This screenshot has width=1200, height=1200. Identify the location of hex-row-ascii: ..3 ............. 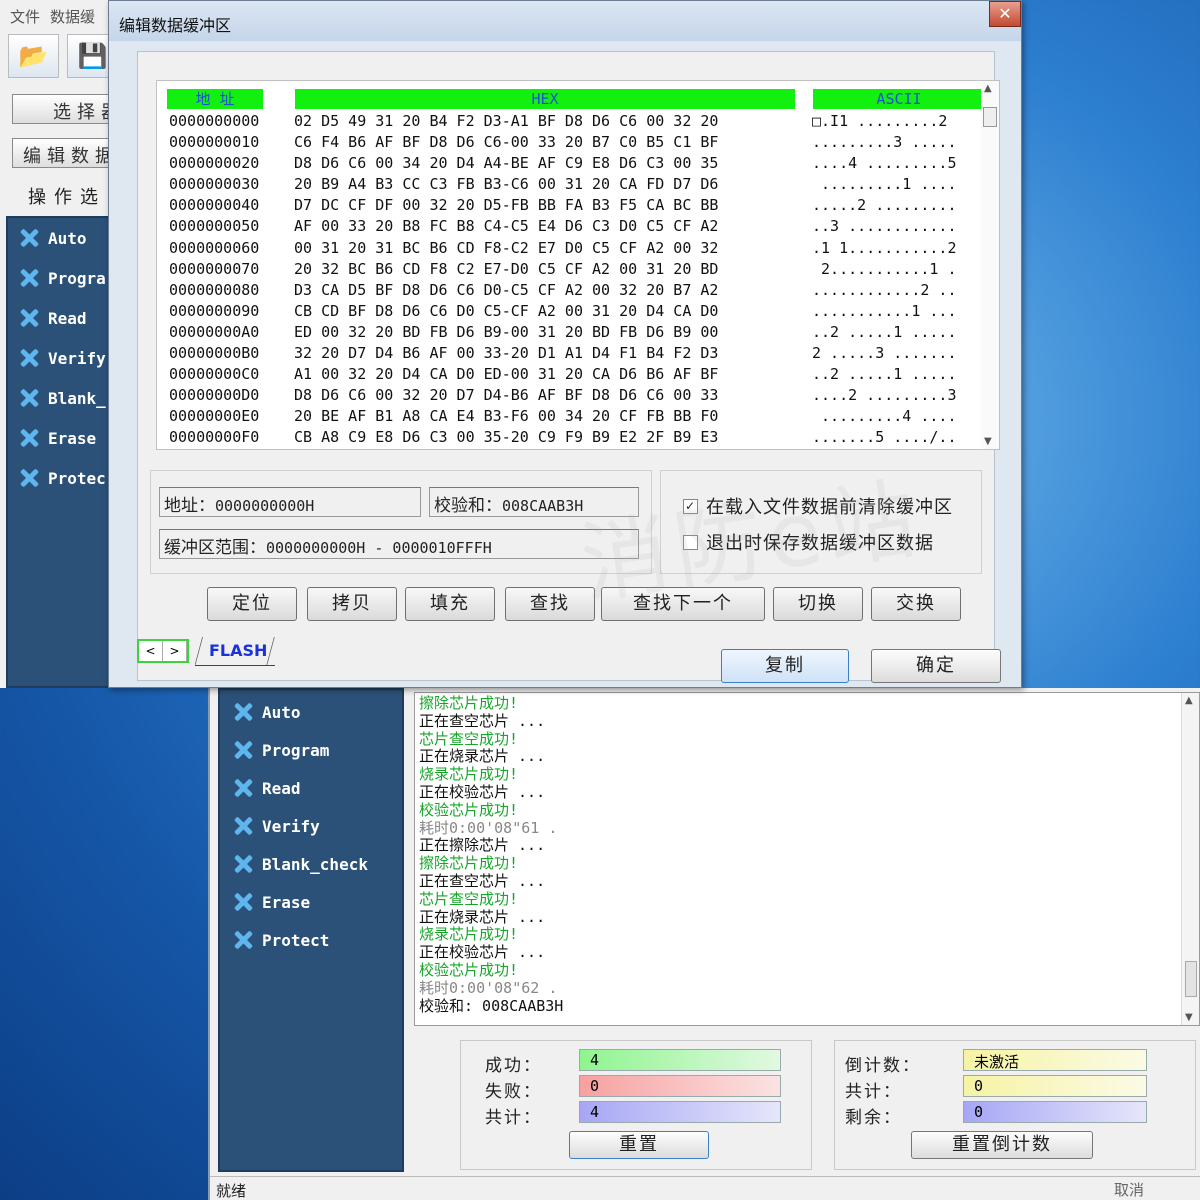
(884, 226).